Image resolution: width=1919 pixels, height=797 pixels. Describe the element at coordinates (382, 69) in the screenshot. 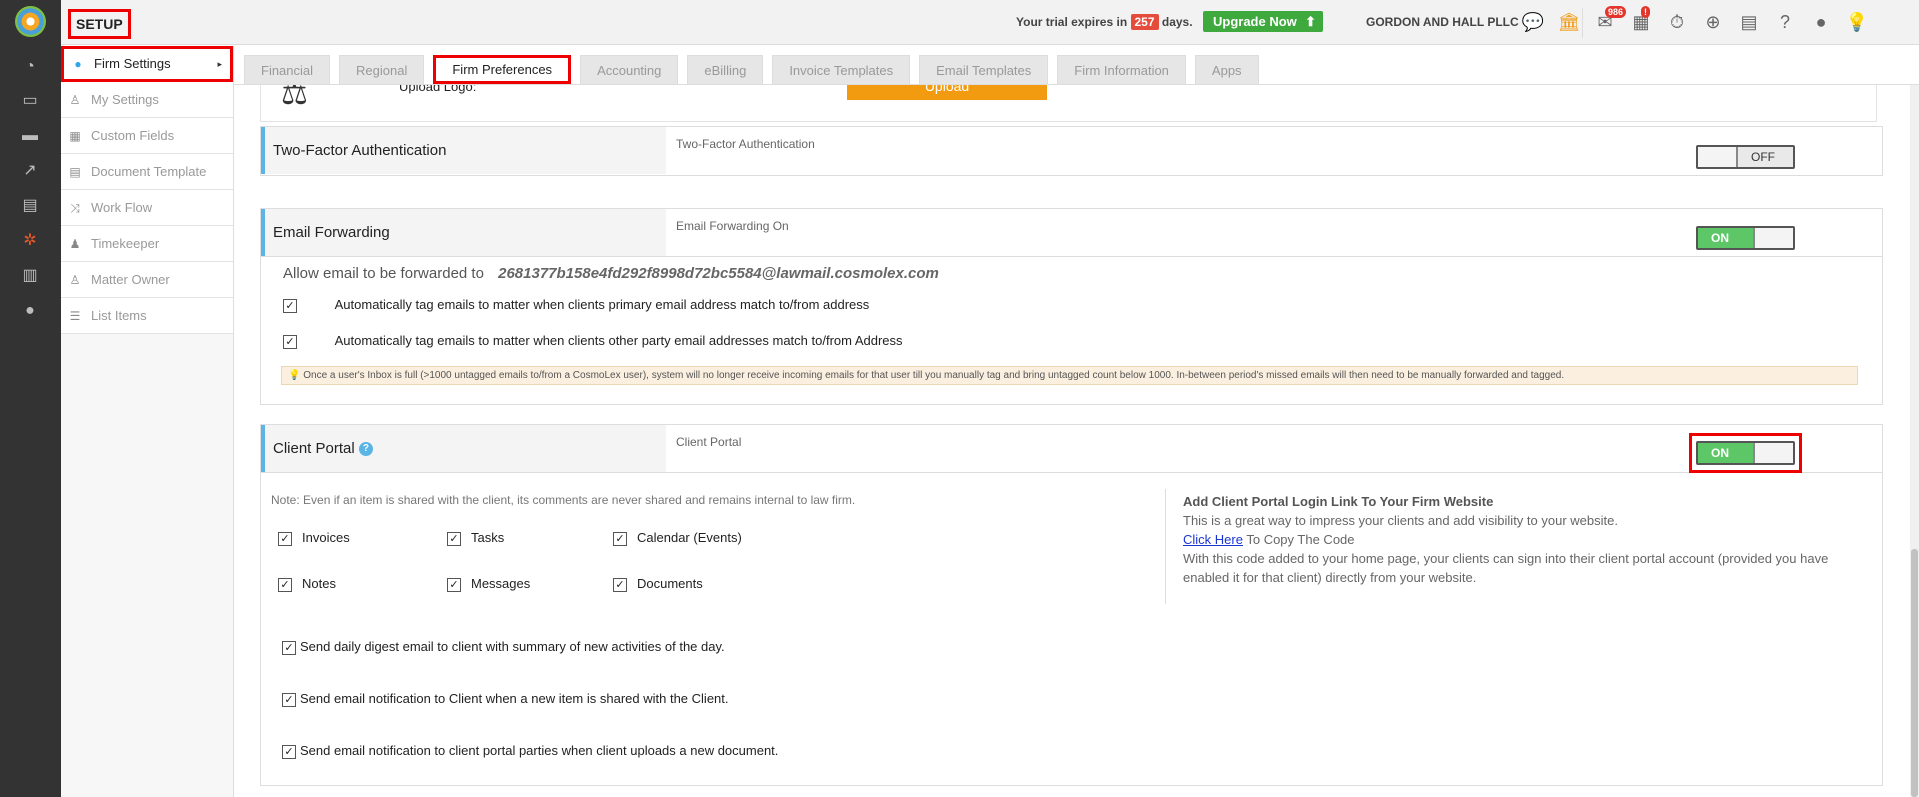

I see `tab-regional: Regional` at that location.